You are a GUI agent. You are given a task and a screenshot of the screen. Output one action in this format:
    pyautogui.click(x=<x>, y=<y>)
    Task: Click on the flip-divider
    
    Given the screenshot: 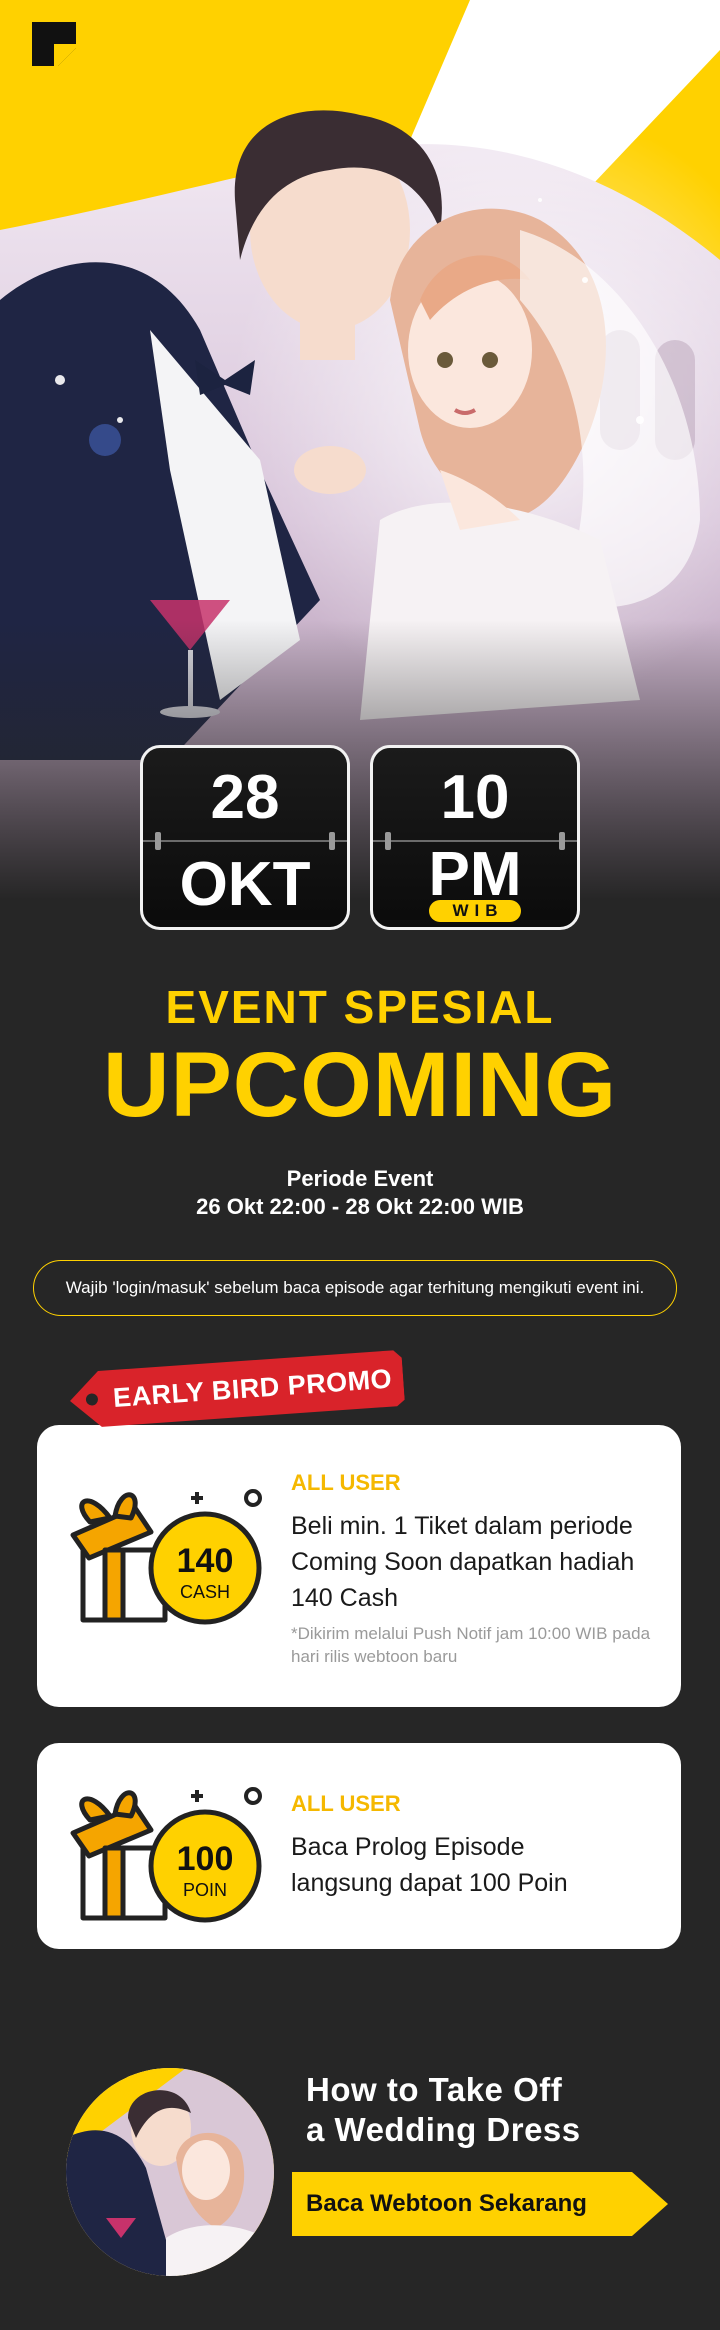 What is the action you would take?
    pyautogui.click(x=245, y=841)
    